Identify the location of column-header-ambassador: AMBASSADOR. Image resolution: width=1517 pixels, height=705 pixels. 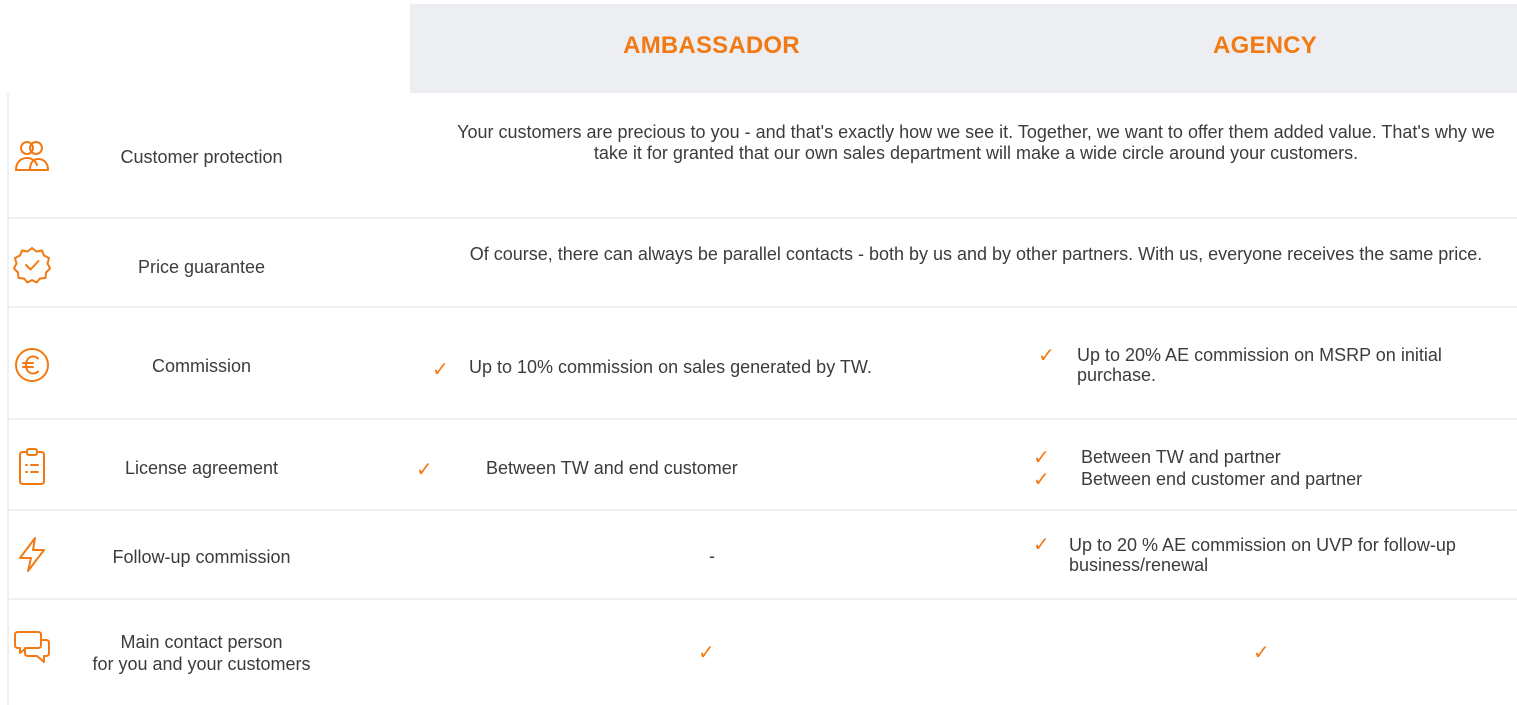
(711, 45).